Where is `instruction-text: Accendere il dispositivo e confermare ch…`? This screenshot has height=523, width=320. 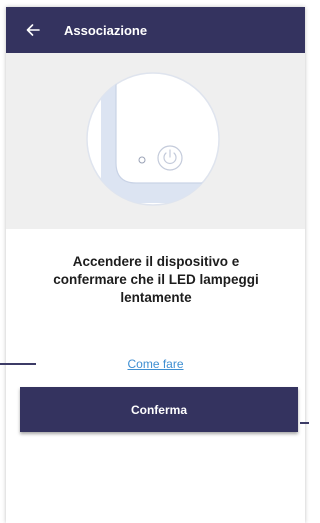
instruction-text: Accendere il dispositivo e confermare ch… is located at coordinates (156, 280).